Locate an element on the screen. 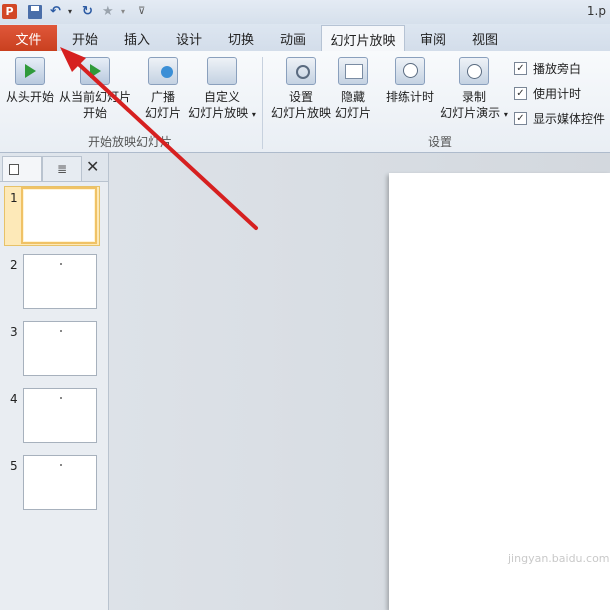 This screenshot has width=610, height=610. play-narration-label: 播放旁白 is located at coordinates (557, 69).